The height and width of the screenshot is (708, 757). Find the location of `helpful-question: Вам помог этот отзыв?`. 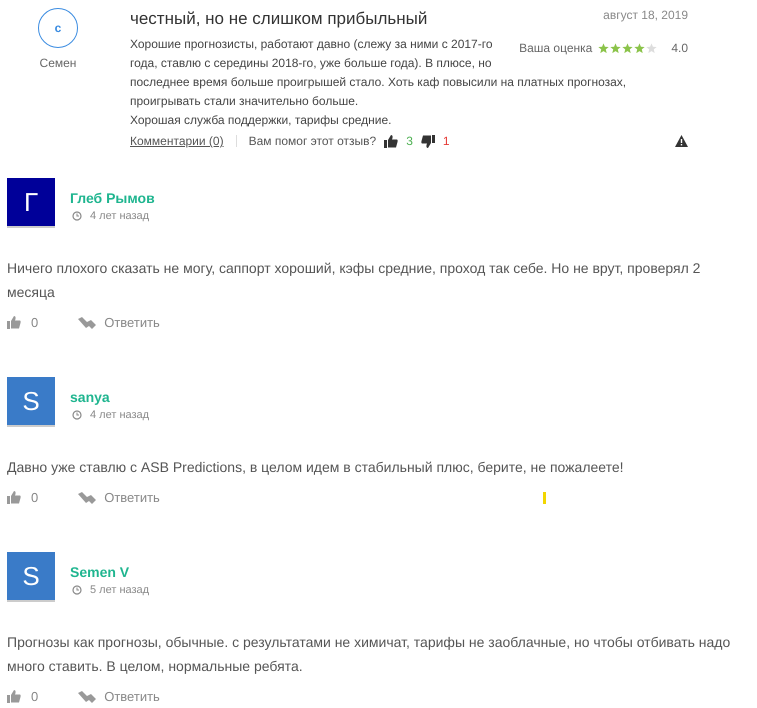

helpful-question: Вам помог этот отзыв? is located at coordinates (312, 141).